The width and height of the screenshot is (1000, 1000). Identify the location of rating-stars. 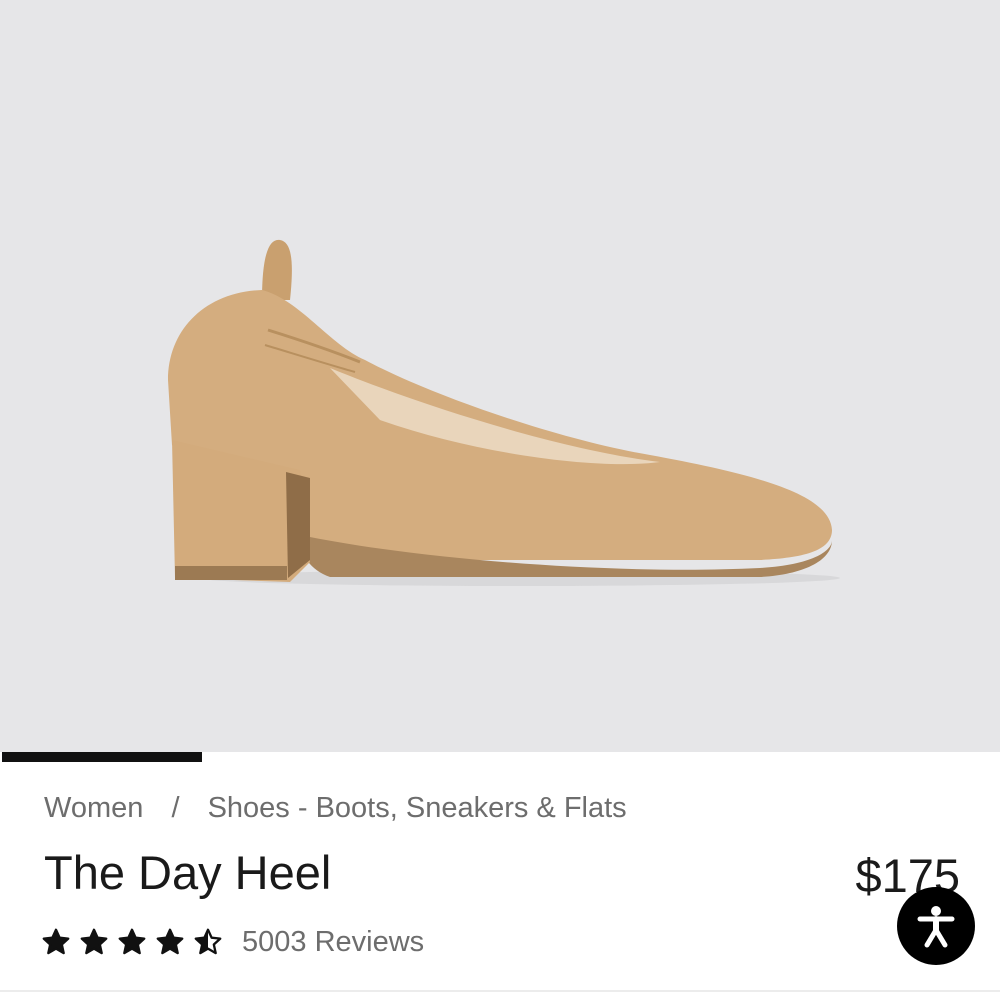
(137, 942).